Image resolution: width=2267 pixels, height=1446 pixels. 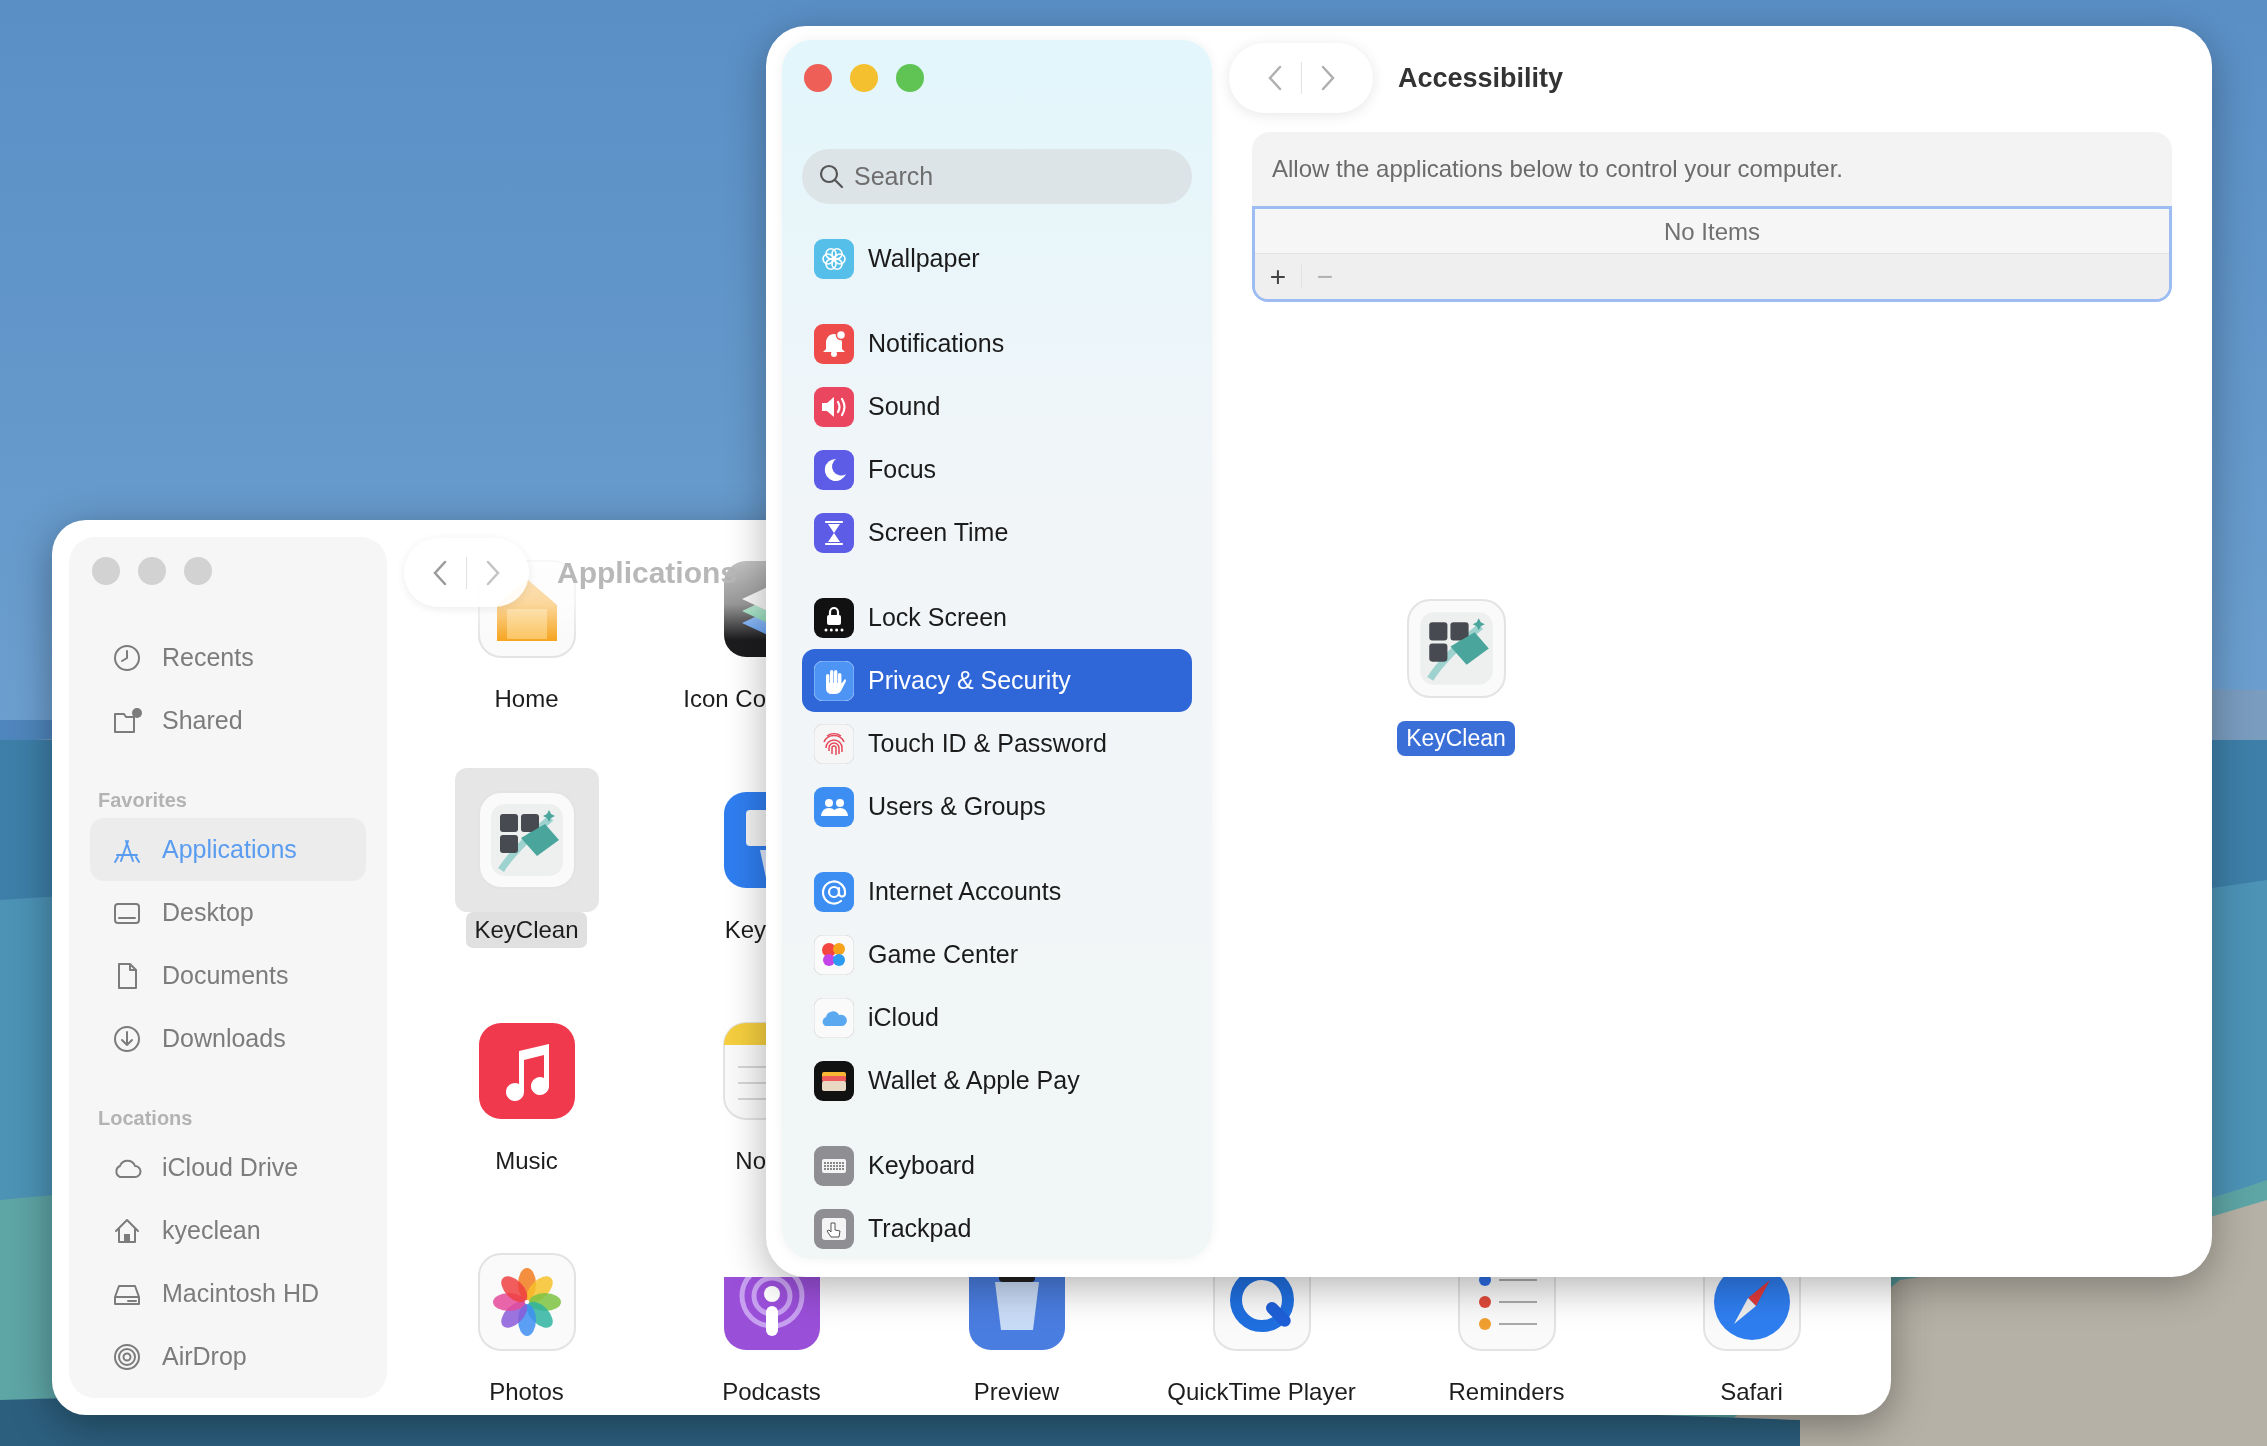 I want to click on flower-icon, so click(x=834, y=258).